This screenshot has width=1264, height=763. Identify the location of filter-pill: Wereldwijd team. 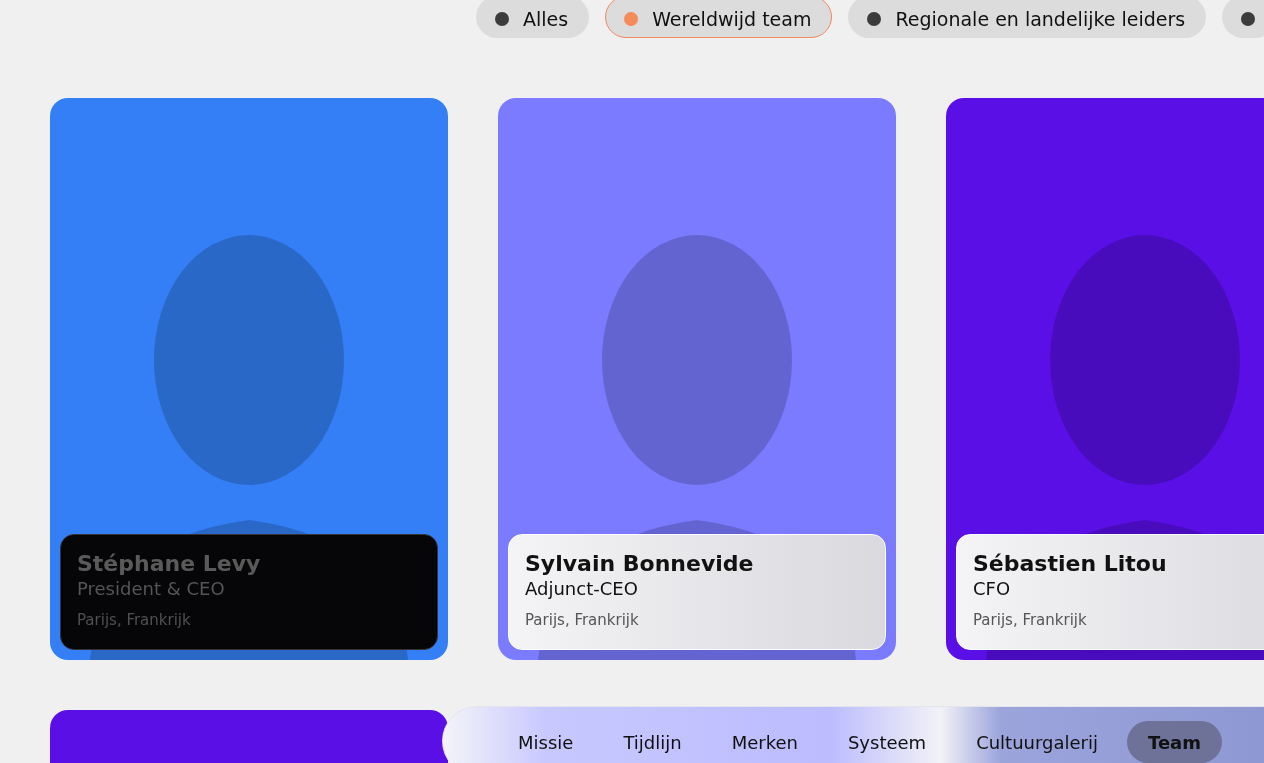
(719, 19).